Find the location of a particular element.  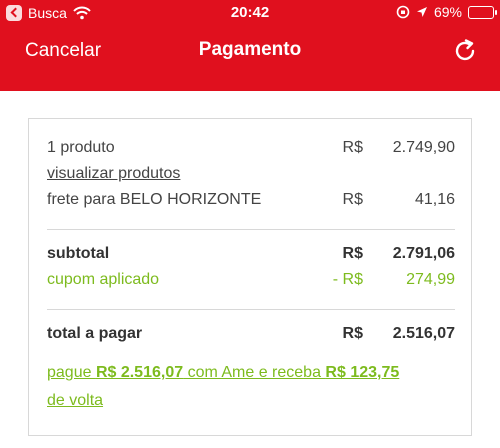

coupon-row: cupom aplicado - R$ 274,99 is located at coordinates (251, 282).